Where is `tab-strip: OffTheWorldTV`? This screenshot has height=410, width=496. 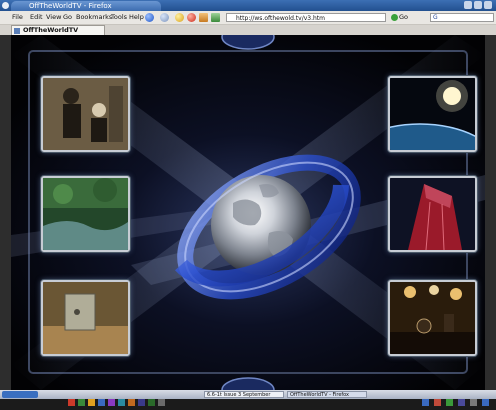 tab-strip: OffTheWorldTV is located at coordinates (248, 30).